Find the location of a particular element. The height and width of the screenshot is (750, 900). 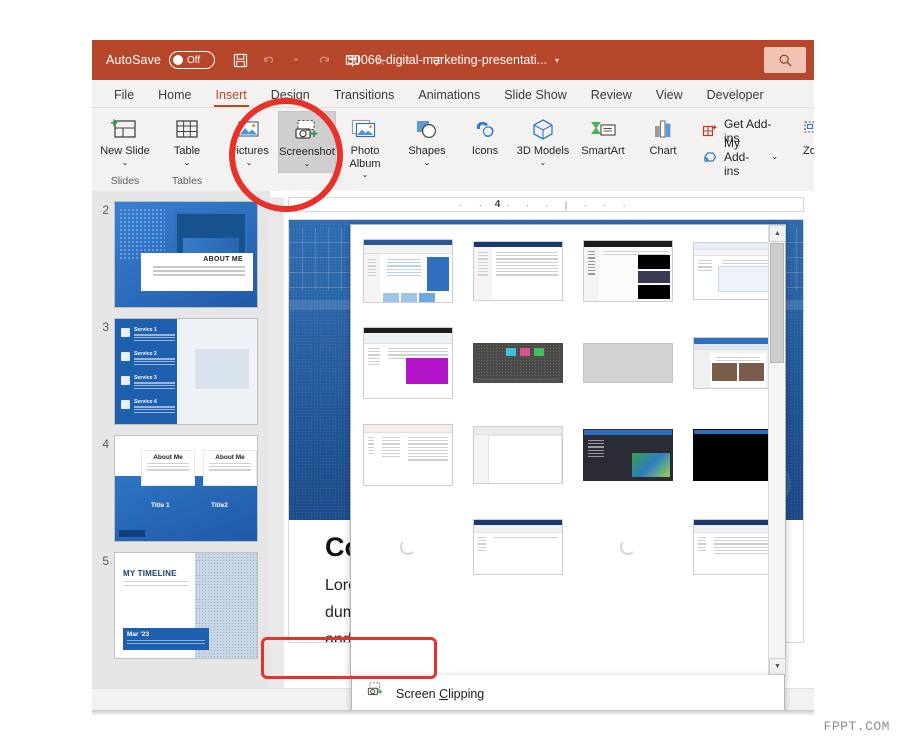

ribbon-group-addins: Get Add-ins My Add-ins ⌄ Add-ins is located at coordinates (740, 149).